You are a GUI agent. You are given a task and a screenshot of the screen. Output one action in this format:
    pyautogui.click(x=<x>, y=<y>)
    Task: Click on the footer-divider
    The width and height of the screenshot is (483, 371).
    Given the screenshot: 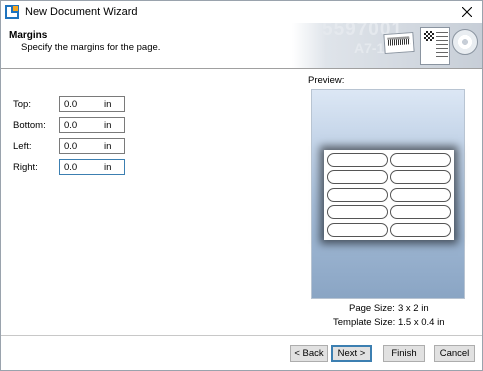 What is the action you would take?
    pyautogui.click(x=241, y=335)
    